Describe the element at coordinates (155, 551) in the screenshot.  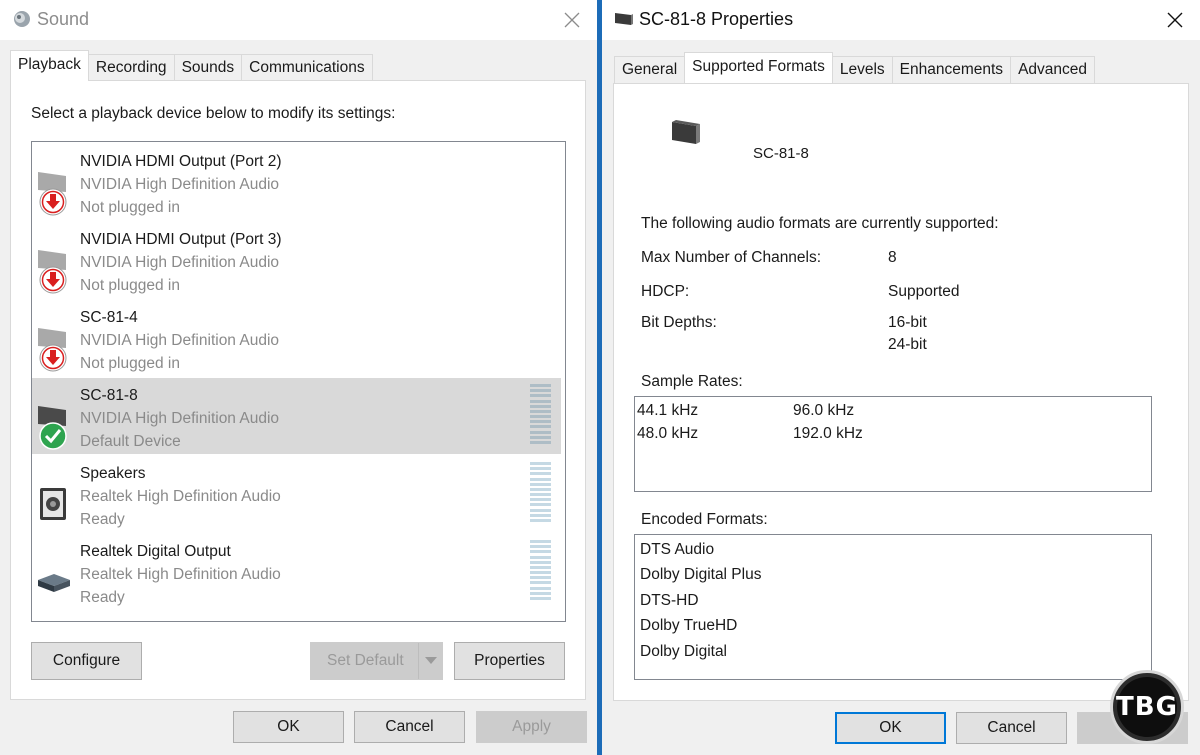
I see `device-name: Realtek Digital Output` at that location.